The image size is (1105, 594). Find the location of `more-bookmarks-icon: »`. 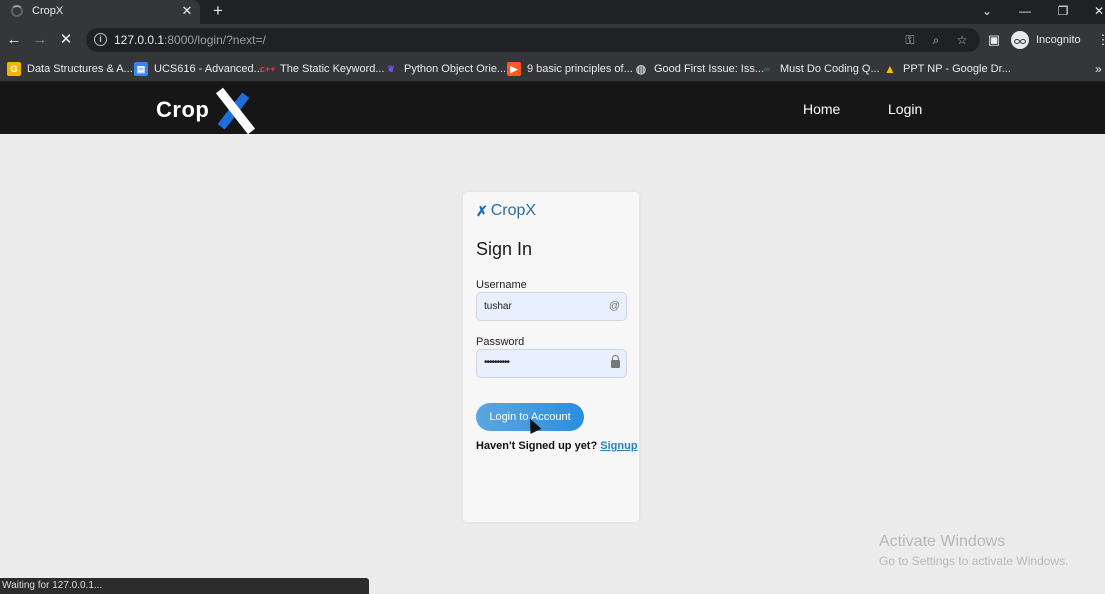

more-bookmarks-icon: » is located at coordinates (1098, 69).